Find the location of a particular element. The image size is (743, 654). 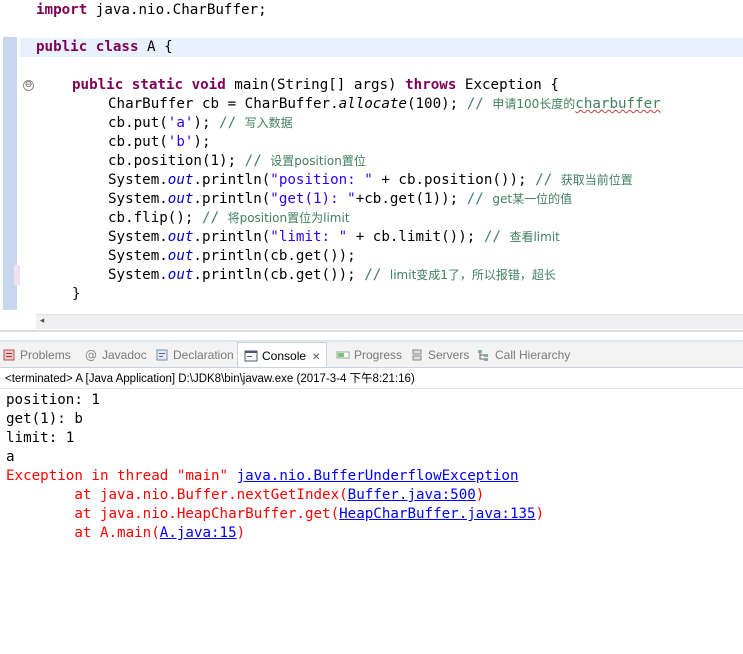

console-line: position: 1 is located at coordinates (53, 400).